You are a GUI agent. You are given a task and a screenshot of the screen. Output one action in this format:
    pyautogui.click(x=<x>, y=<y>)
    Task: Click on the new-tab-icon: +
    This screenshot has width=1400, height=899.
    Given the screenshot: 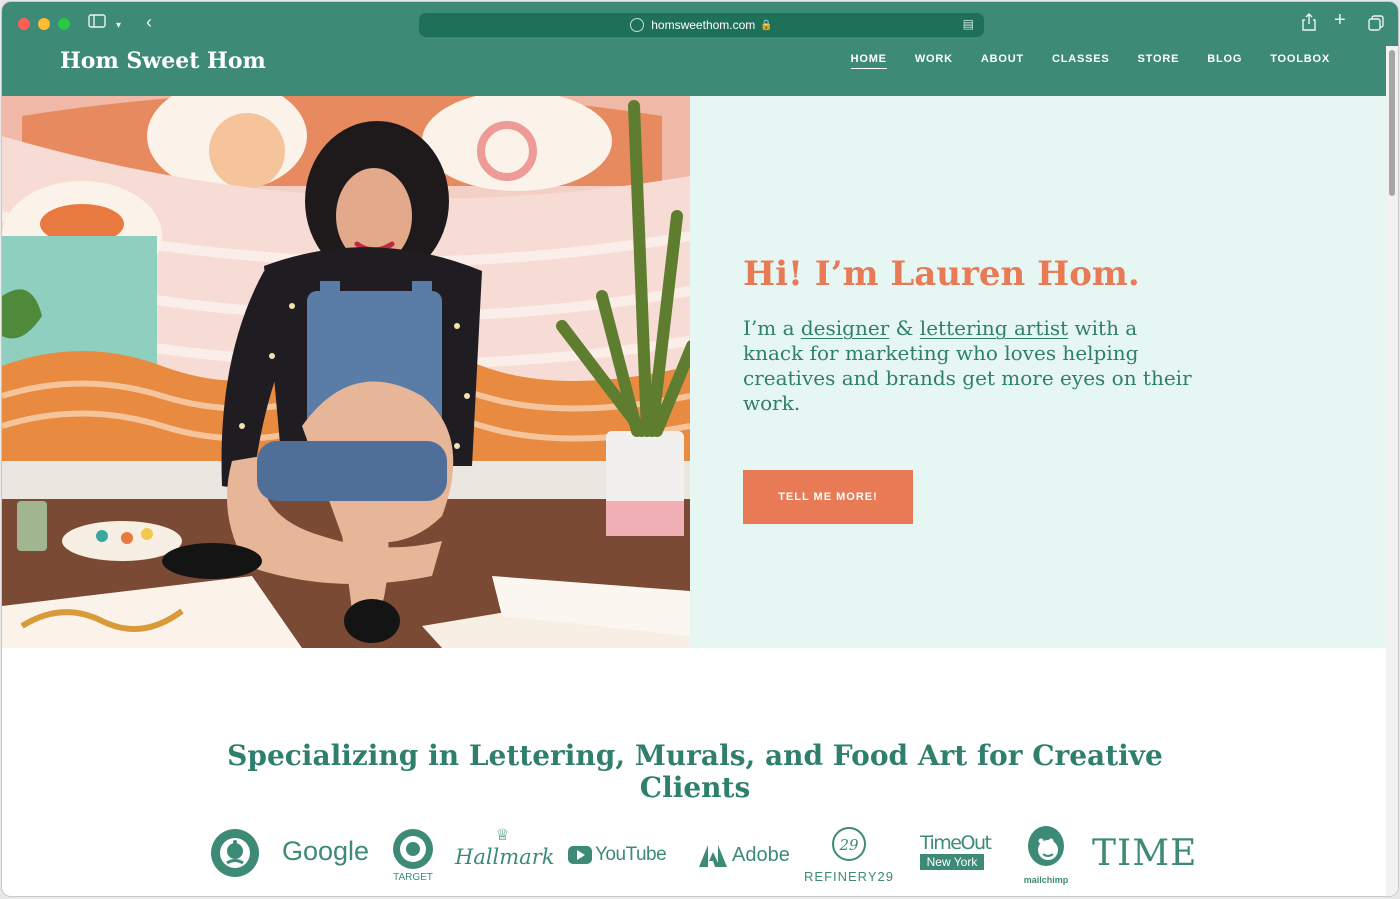 What is the action you would take?
    pyautogui.click(x=1340, y=20)
    